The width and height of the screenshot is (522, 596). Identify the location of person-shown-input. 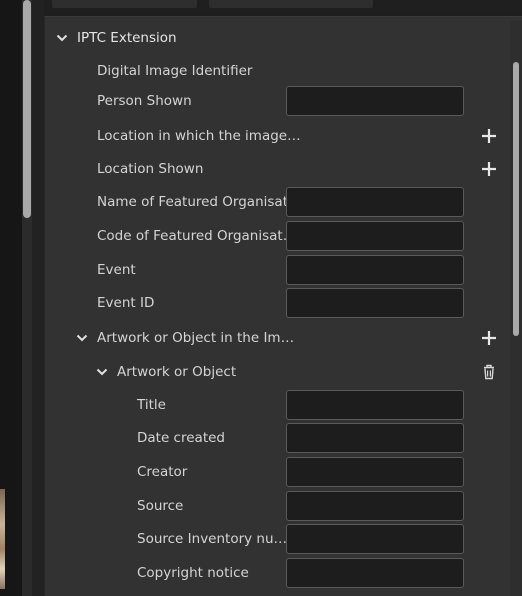
(375, 101).